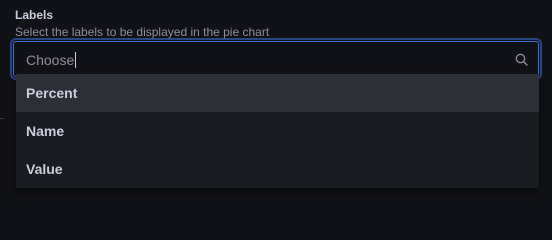 The width and height of the screenshot is (552, 240). What do you see at coordinates (521, 59) in the screenshot?
I see `search-icon` at bounding box center [521, 59].